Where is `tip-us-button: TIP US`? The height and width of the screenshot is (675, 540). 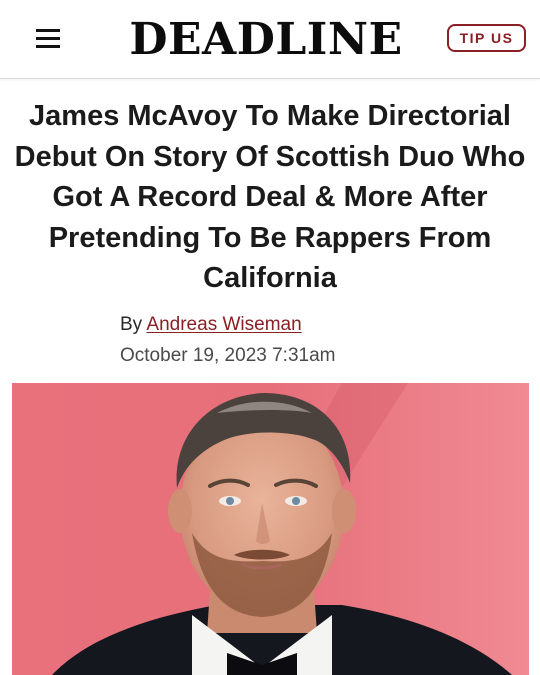
tip-us-button: TIP US is located at coordinates (486, 38).